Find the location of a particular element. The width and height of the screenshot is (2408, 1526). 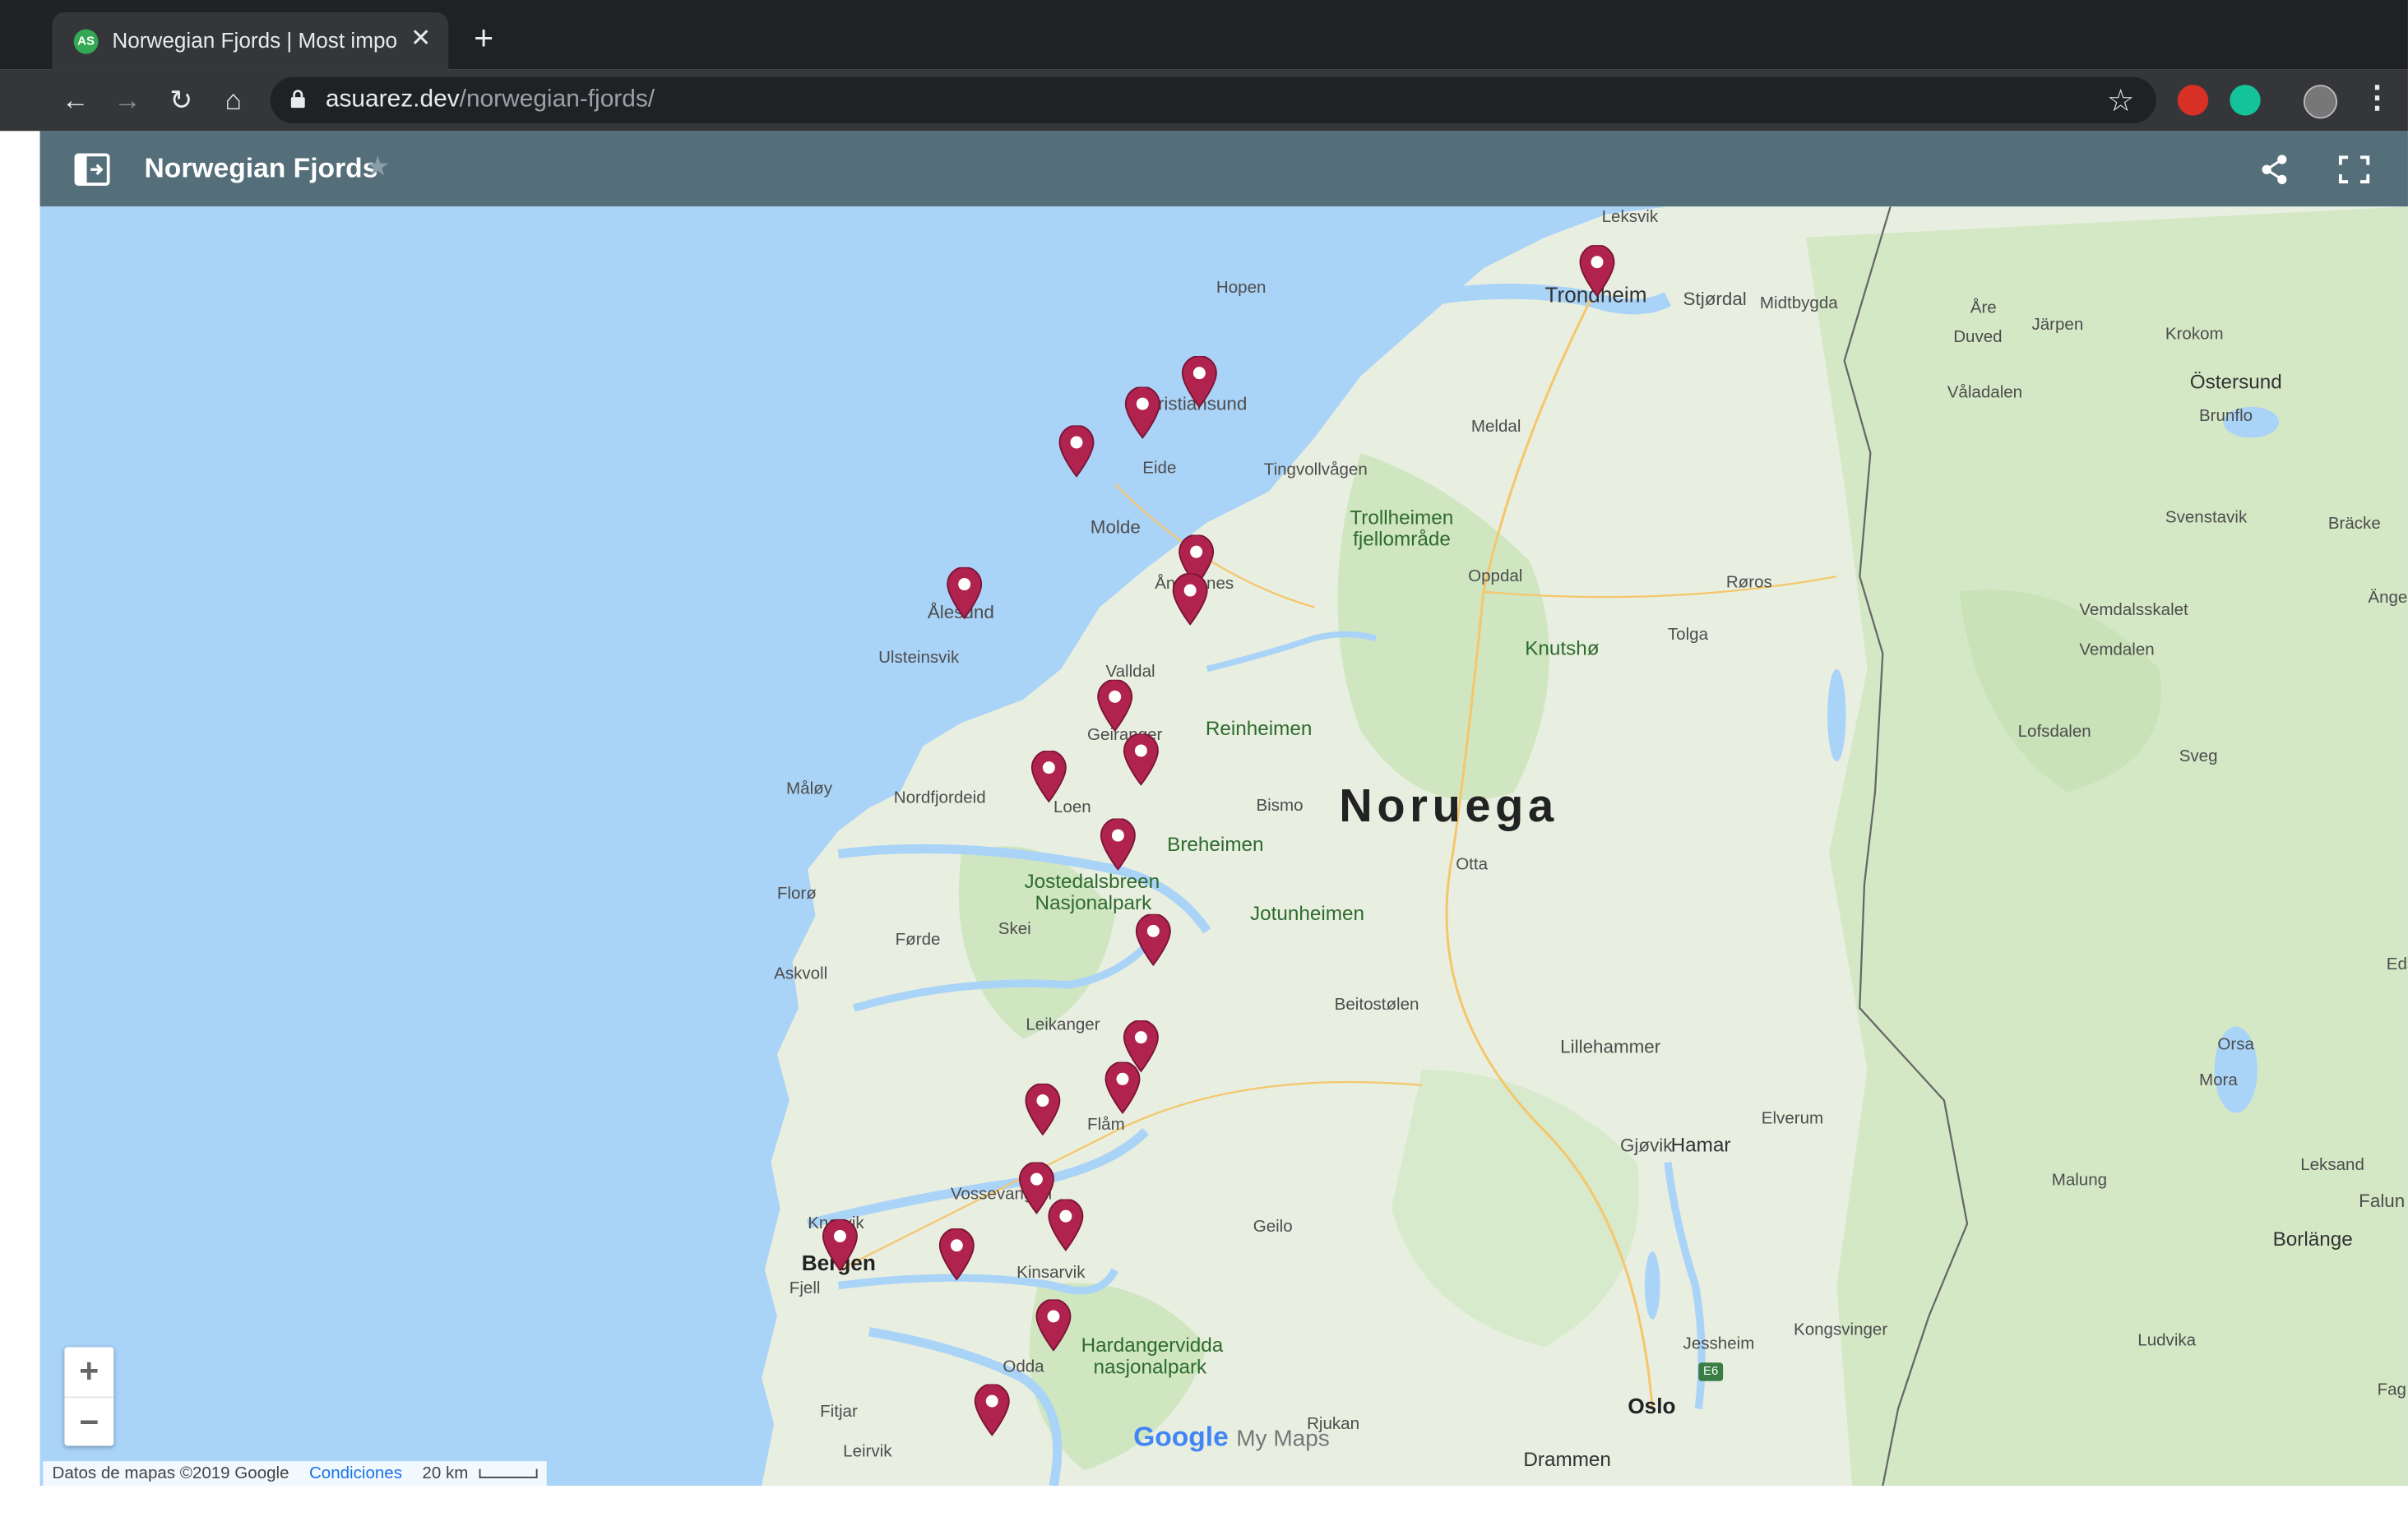

place-label: Valldal is located at coordinates (1130, 672).